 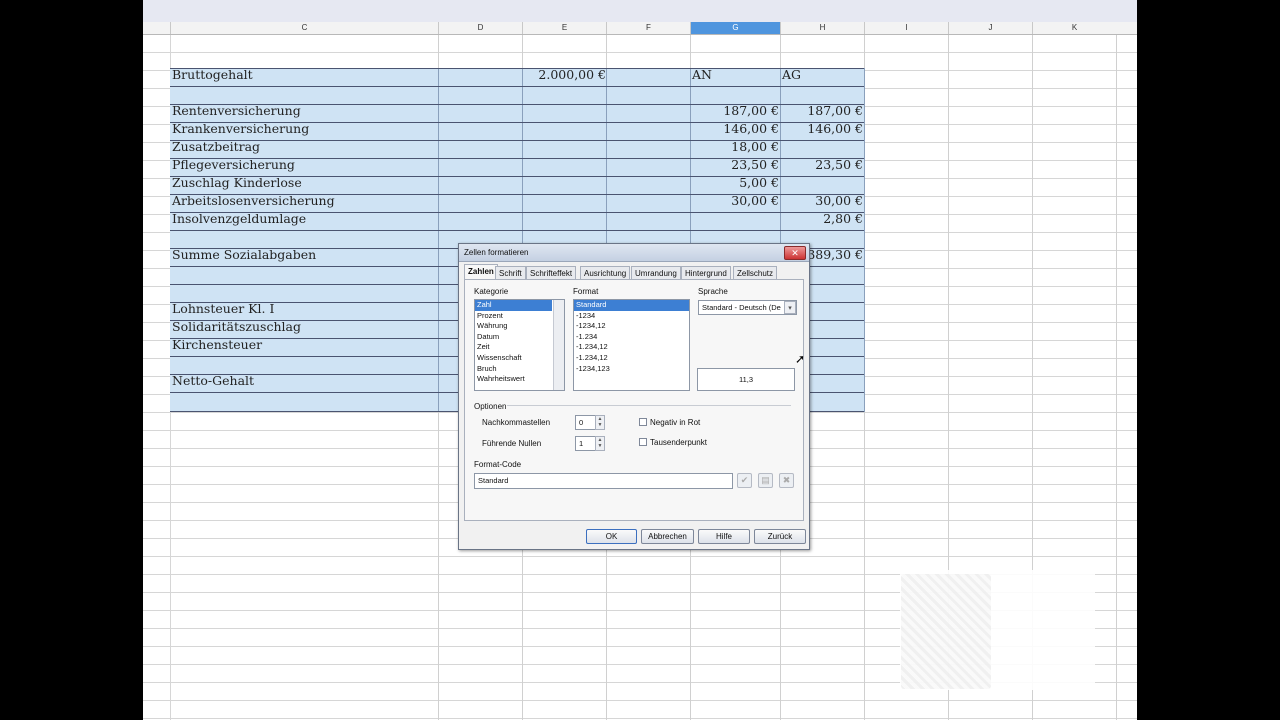 I want to click on cell-ag-value: 23,50 €, so click(x=821, y=165).